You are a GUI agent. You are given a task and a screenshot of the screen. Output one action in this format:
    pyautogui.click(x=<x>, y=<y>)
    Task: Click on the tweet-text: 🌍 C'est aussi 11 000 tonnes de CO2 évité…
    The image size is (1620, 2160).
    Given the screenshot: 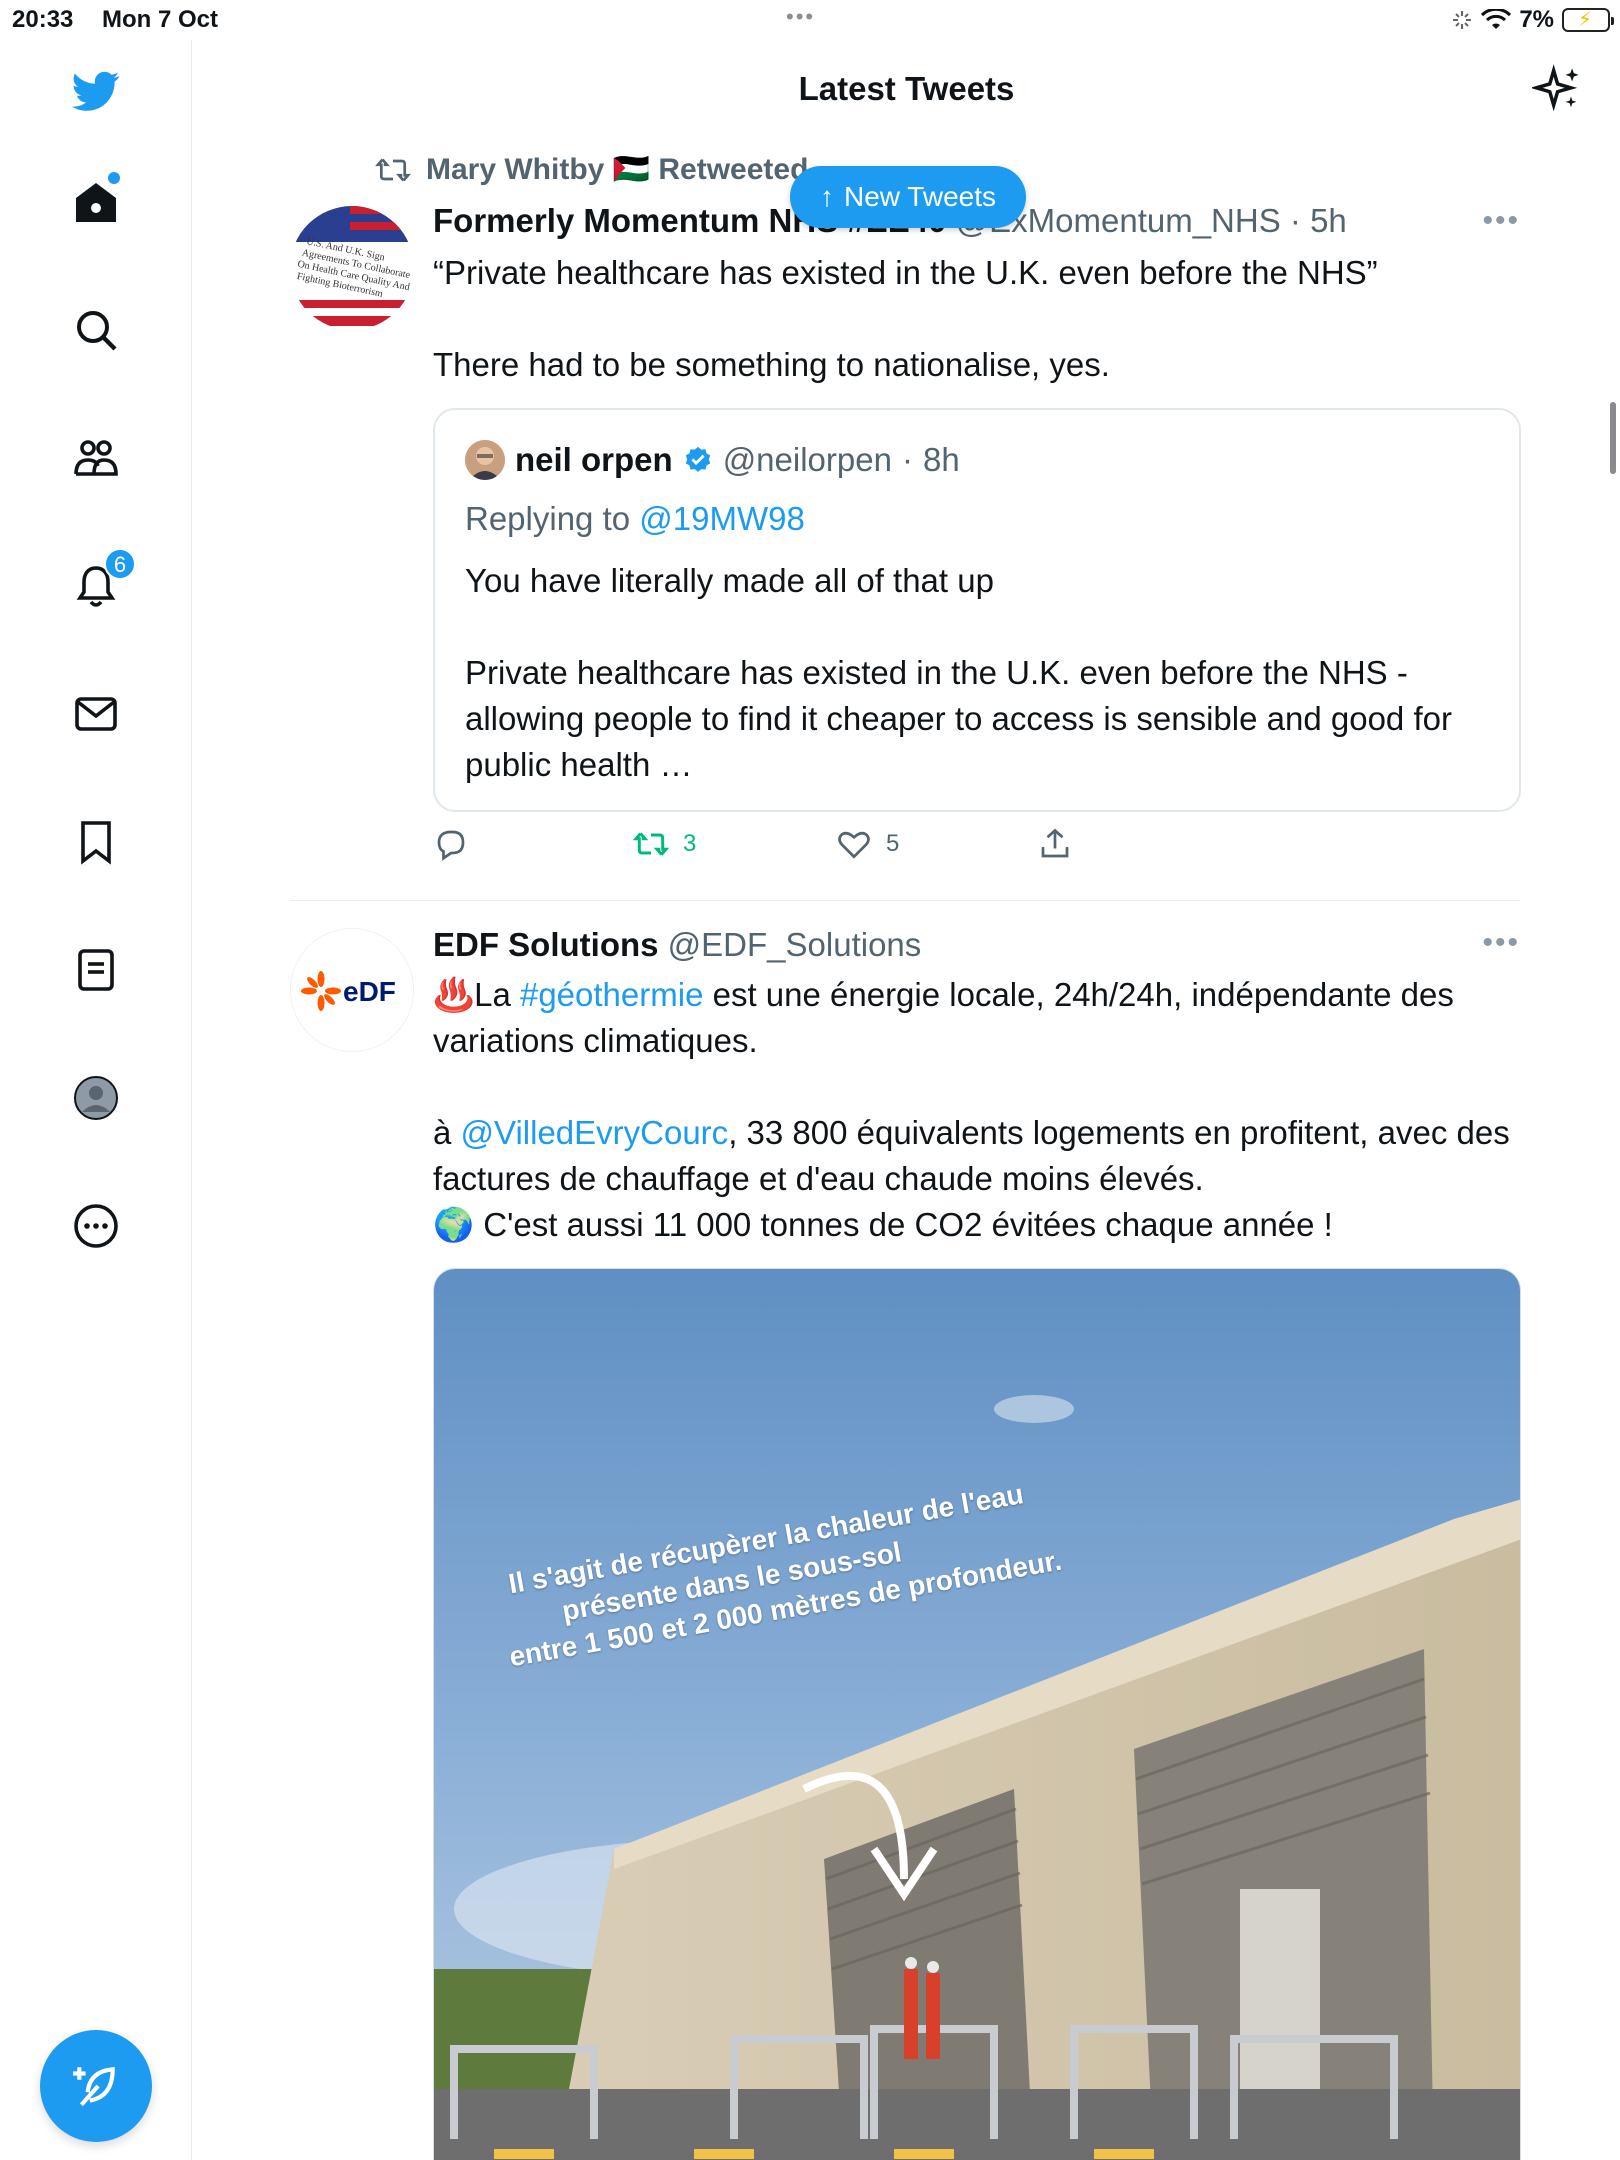 What is the action you would take?
    pyautogui.click(x=883, y=1224)
    